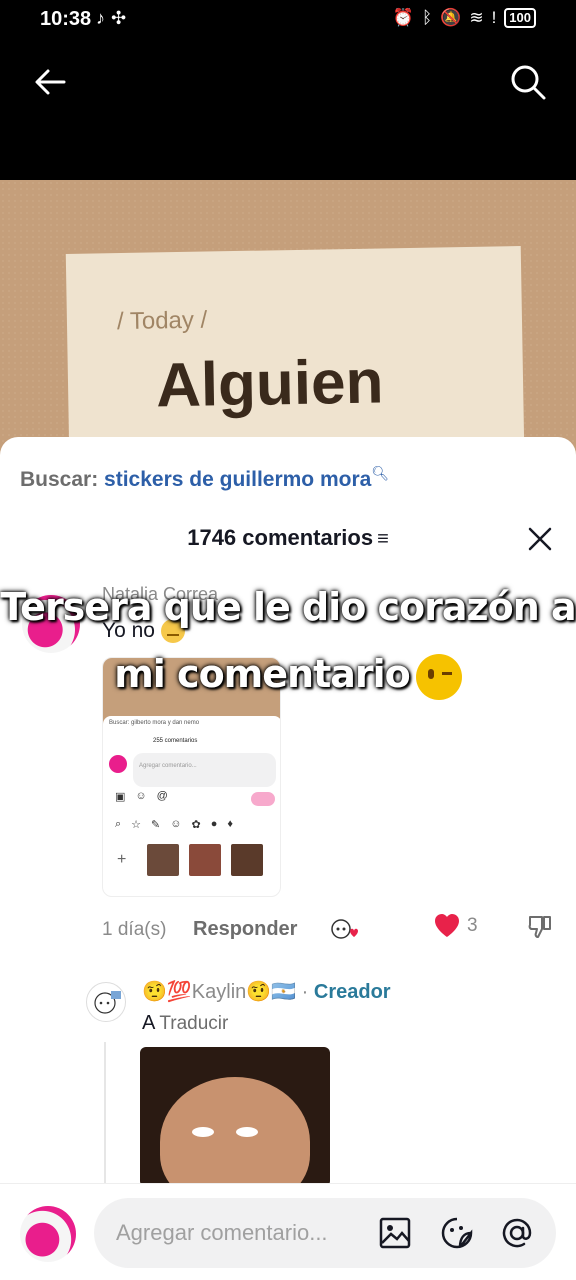 This screenshot has height=1280, width=576. Describe the element at coordinates (118, 764) in the screenshot. I see `thumb-avatar` at that location.